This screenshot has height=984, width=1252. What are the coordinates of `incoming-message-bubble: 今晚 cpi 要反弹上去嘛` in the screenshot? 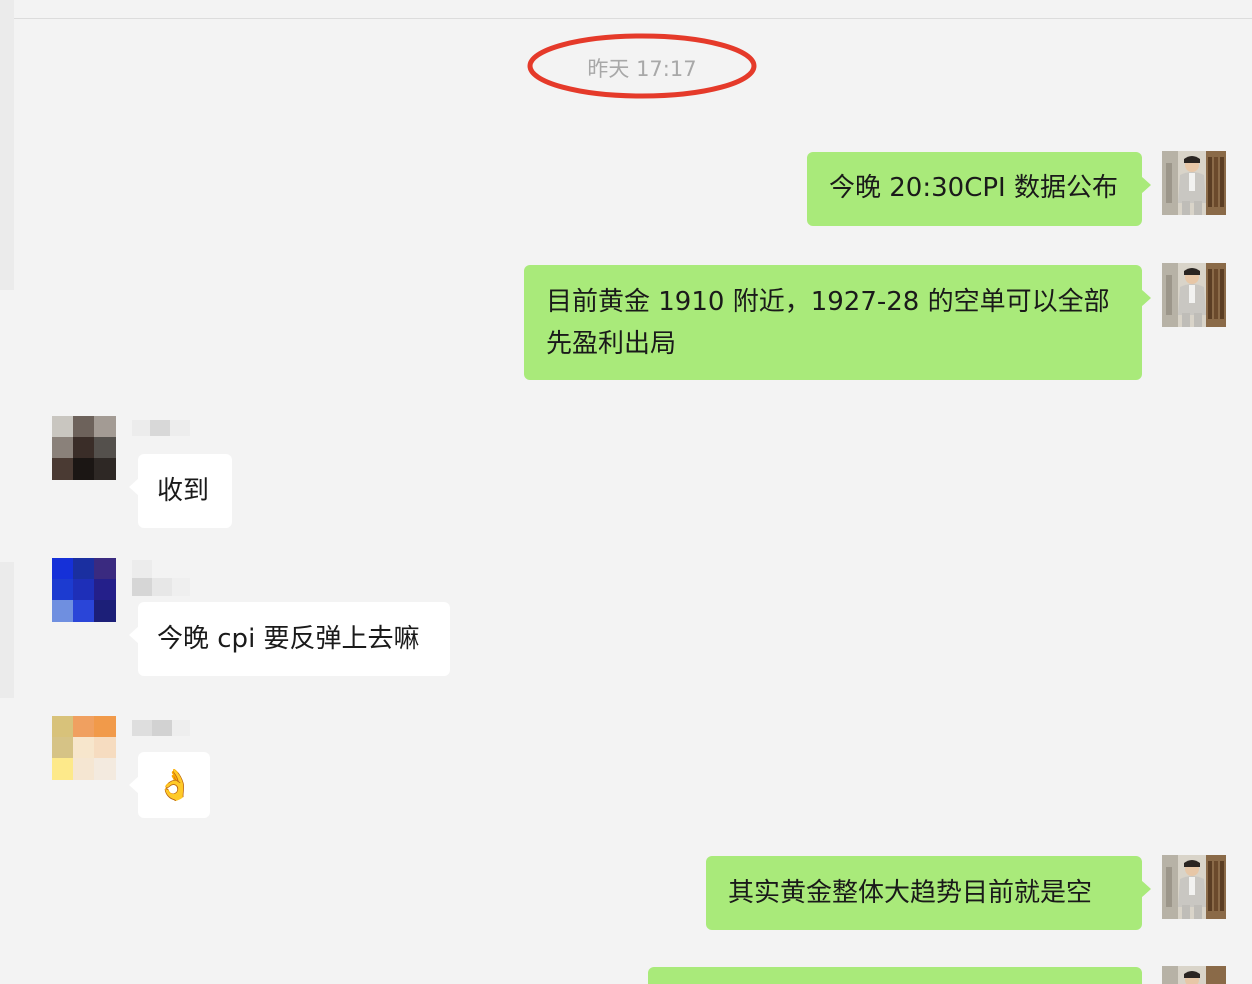 It's located at (289, 639).